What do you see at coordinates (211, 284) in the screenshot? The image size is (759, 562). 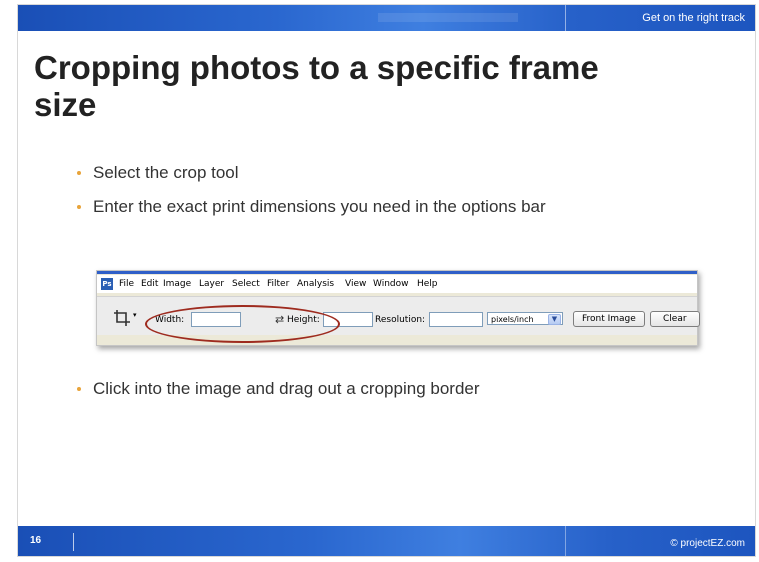 I see `menu-item-layer: Layer` at bounding box center [211, 284].